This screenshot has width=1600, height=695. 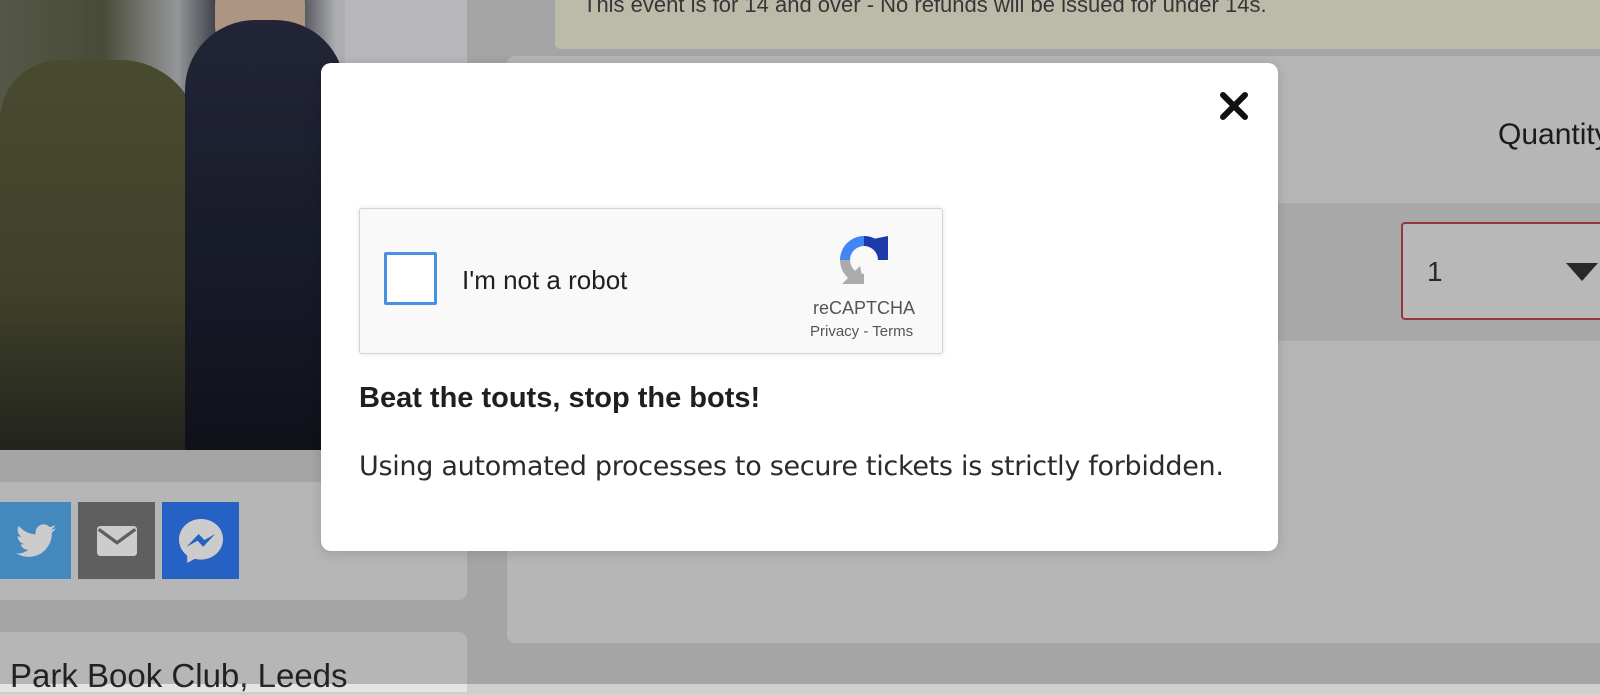 I want to click on recaptcha-links: Privacy - Terms, so click(x=861, y=331).